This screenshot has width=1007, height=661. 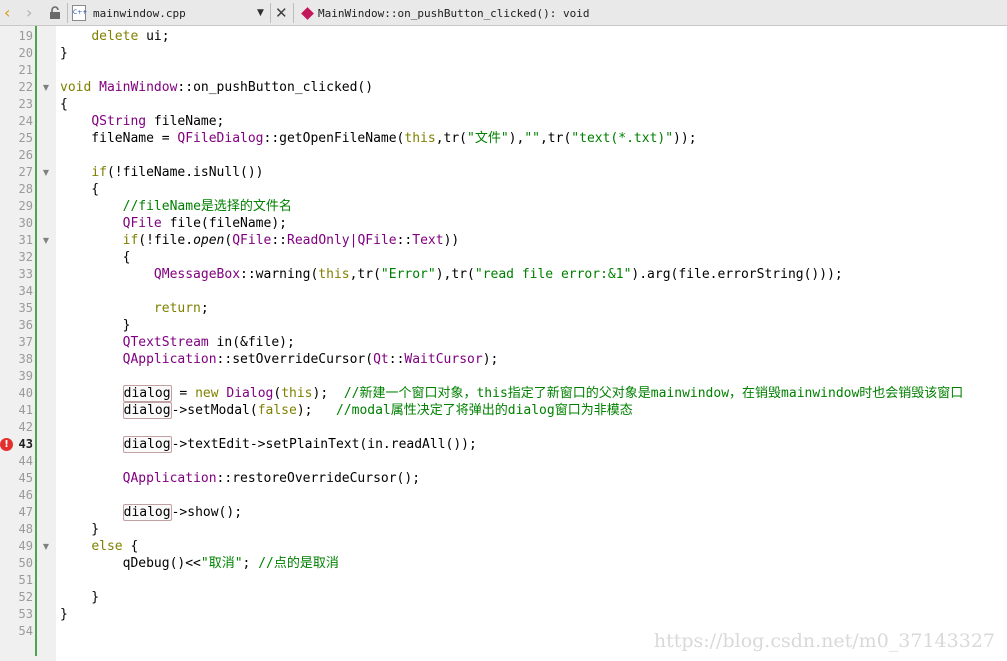 I want to click on code-text: if(!fileName.isNull()), so click(x=177, y=172).